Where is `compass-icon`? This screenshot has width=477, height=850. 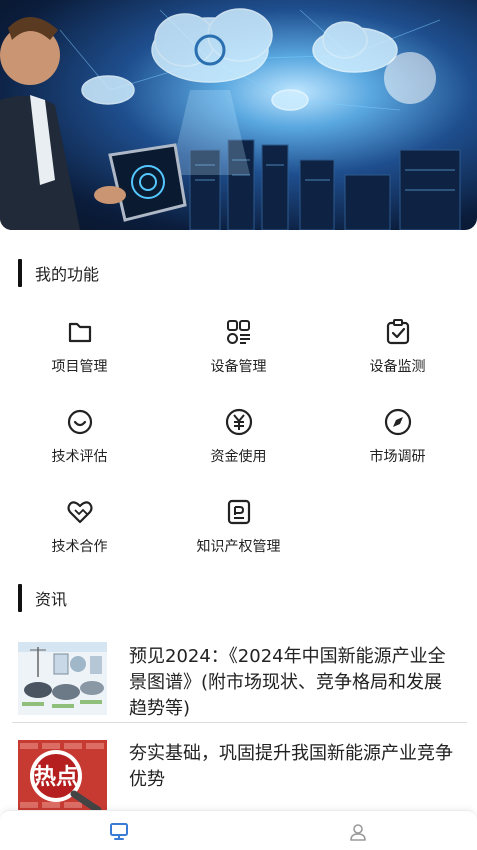 compass-icon is located at coordinates (397, 422).